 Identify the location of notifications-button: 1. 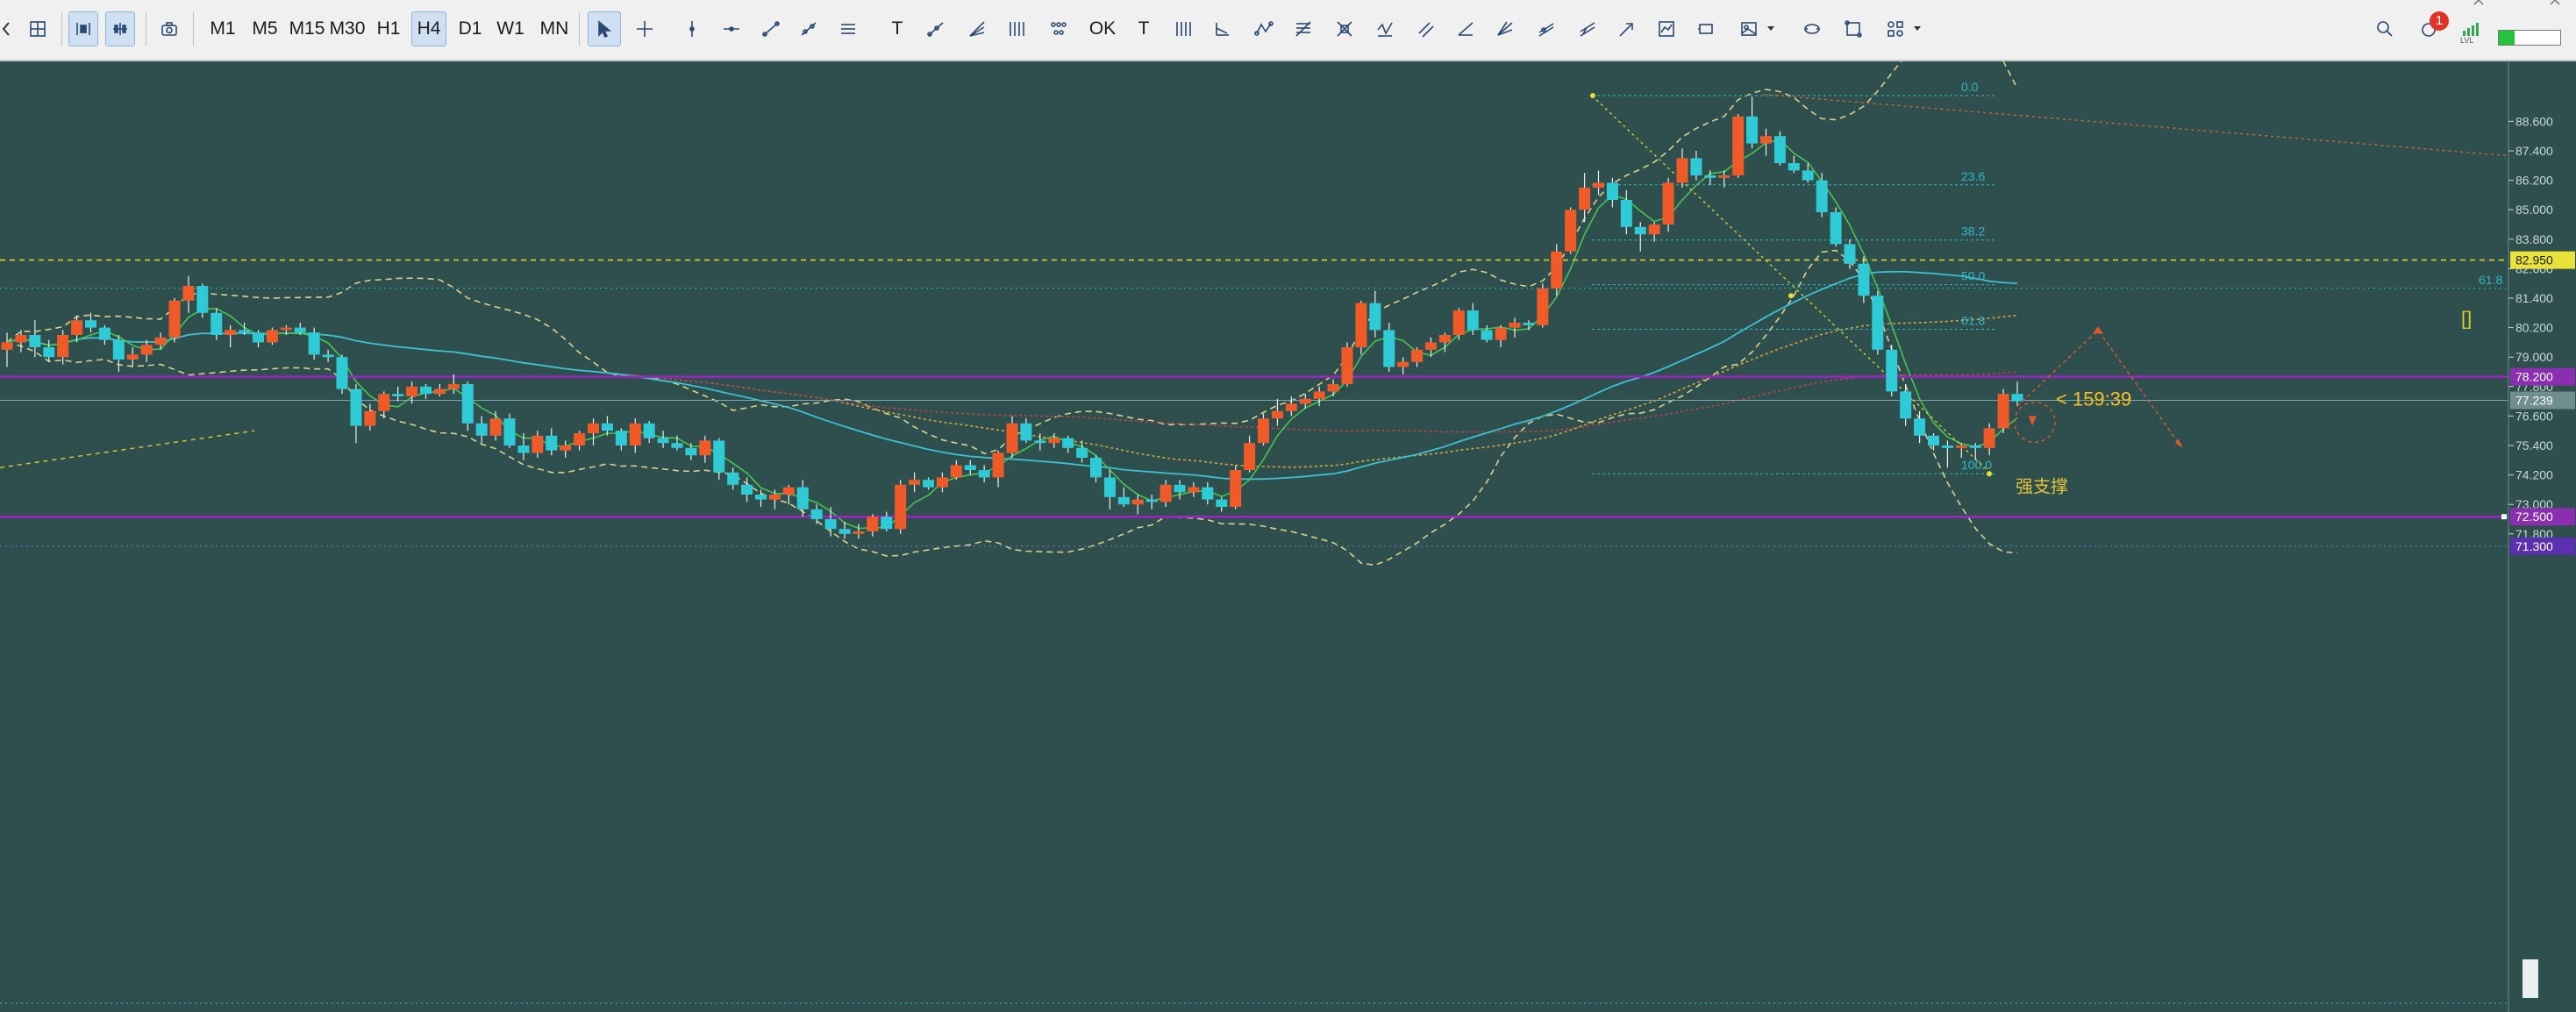
(2431, 29).